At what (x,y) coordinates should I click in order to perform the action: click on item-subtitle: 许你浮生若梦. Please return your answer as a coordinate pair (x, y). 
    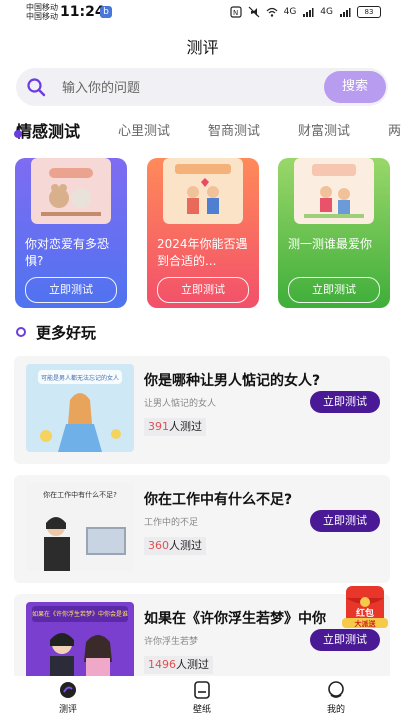
    Looking at the image, I should click on (171, 642).